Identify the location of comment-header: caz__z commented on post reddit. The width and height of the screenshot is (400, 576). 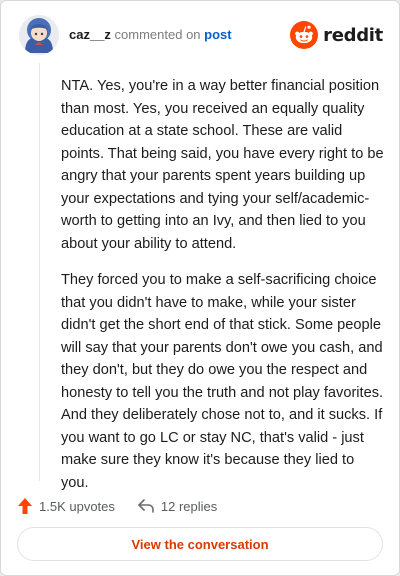
(201, 35).